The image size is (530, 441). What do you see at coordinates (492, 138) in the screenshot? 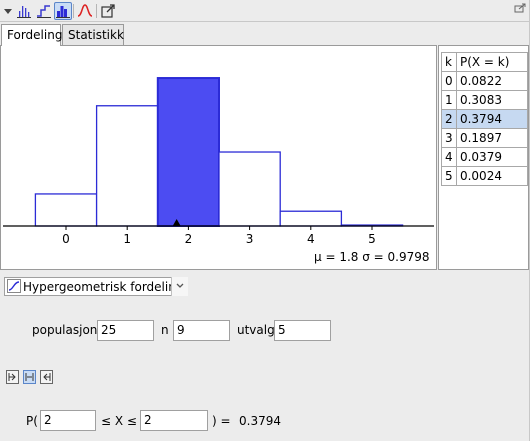
I see `cell-p: 0.1897` at bounding box center [492, 138].